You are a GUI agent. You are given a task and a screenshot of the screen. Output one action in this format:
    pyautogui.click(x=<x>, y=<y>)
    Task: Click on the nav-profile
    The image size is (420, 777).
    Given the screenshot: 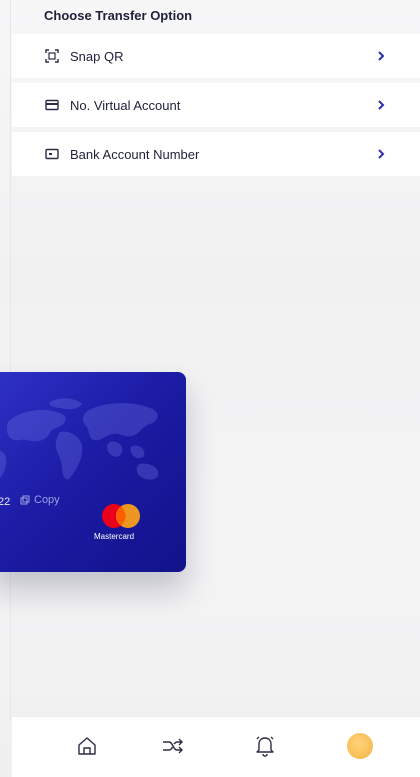 What is the action you would take?
    pyautogui.click(x=360, y=746)
    